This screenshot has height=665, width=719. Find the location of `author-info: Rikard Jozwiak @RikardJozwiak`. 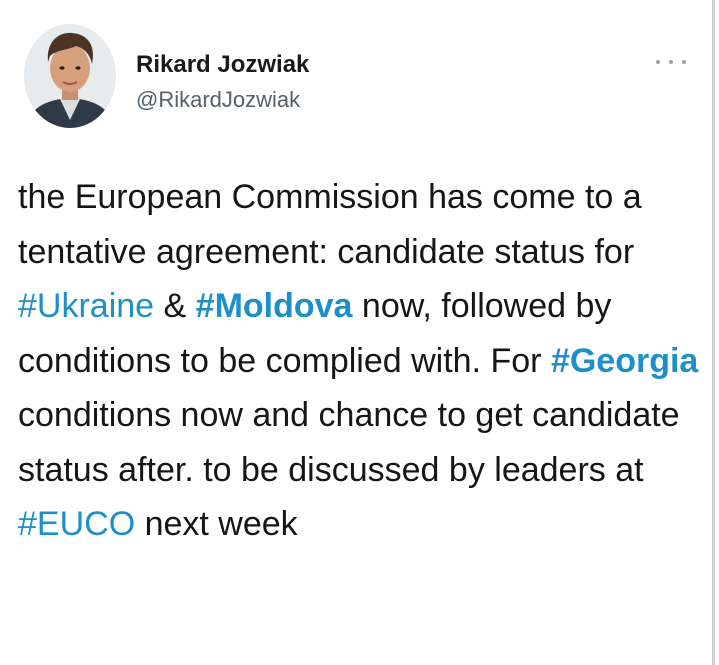

author-info: Rikard Jozwiak @RikardJozwiak is located at coordinates (222, 82).